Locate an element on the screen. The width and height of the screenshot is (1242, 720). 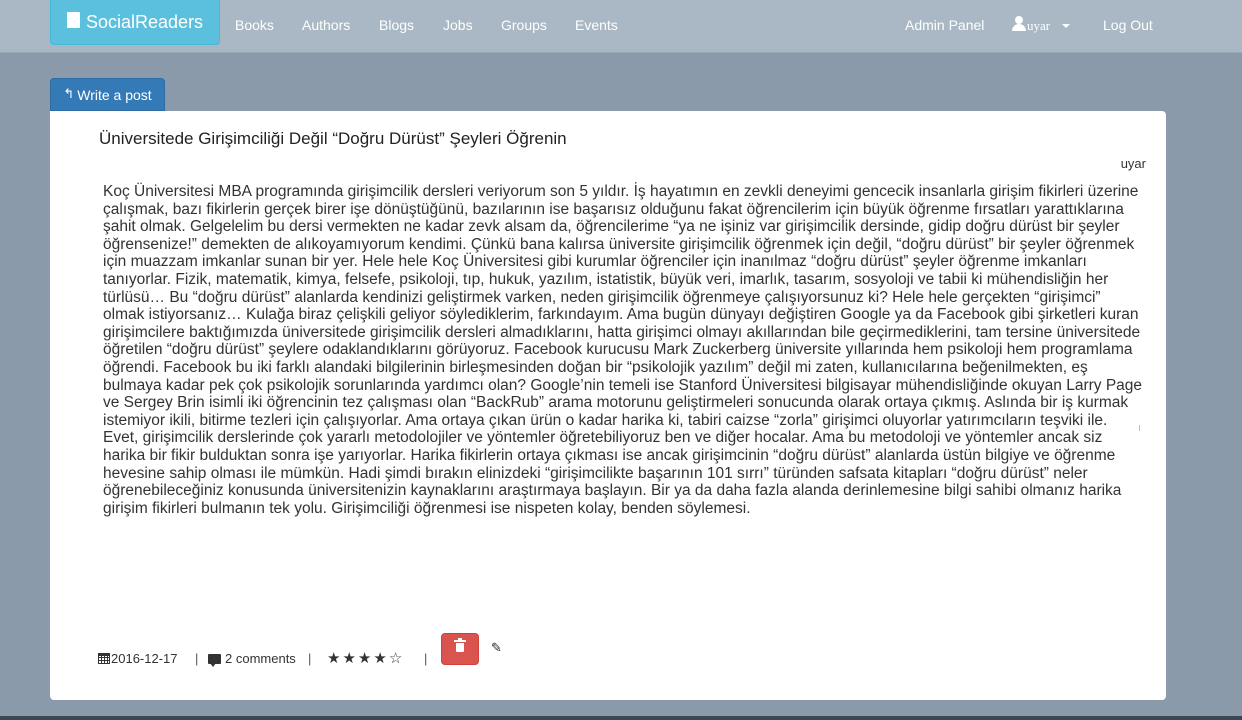
nav-groups: Groups is located at coordinates (524, 25).